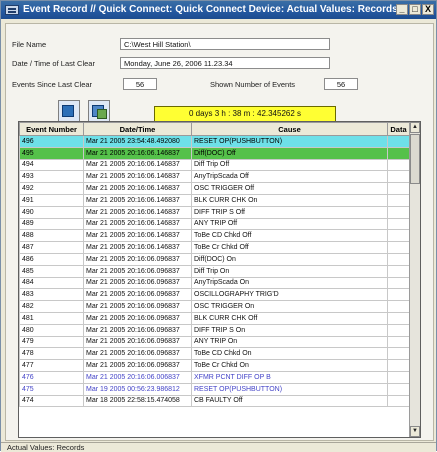 The height and width of the screenshot is (452, 437). Describe the element at coordinates (51, 330) in the screenshot. I see `event-number-cell: 480` at that location.